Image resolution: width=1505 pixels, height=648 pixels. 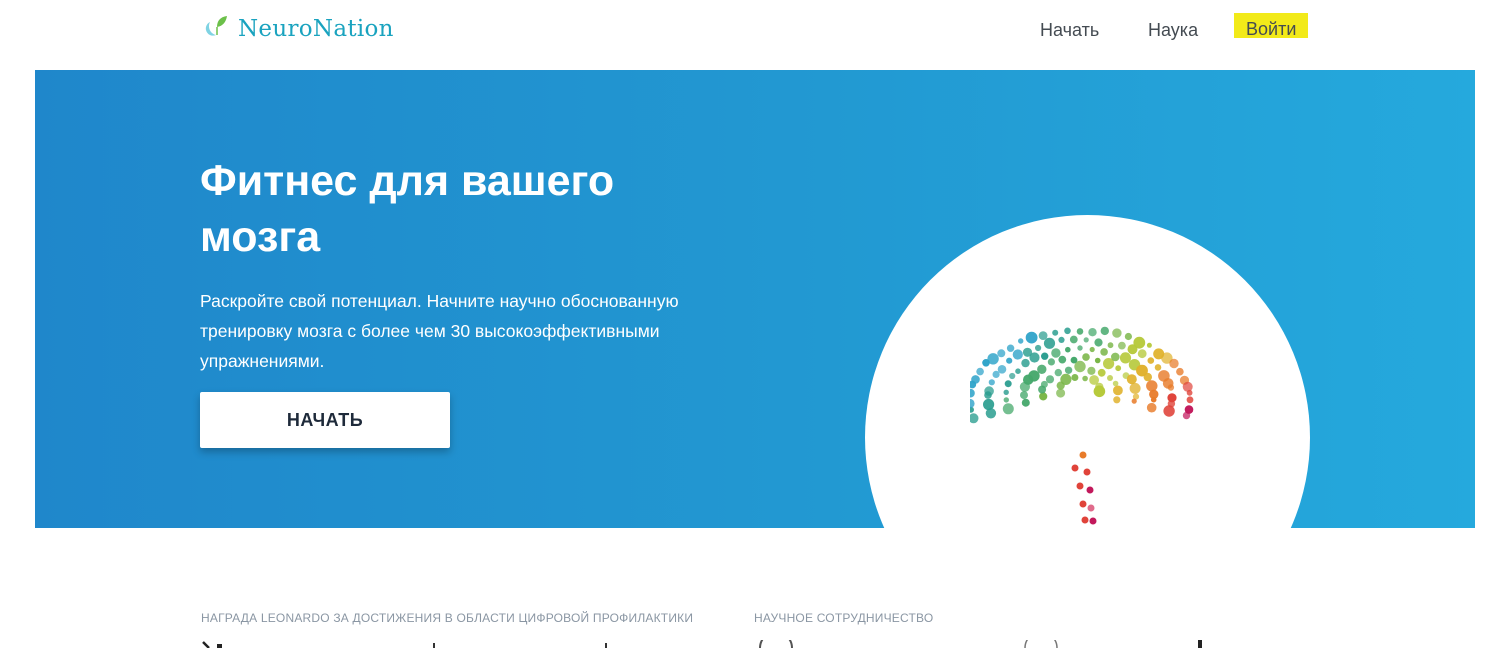 What do you see at coordinates (1173, 30) in the screenshot?
I see `nav-science-link: Наука` at bounding box center [1173, 30].